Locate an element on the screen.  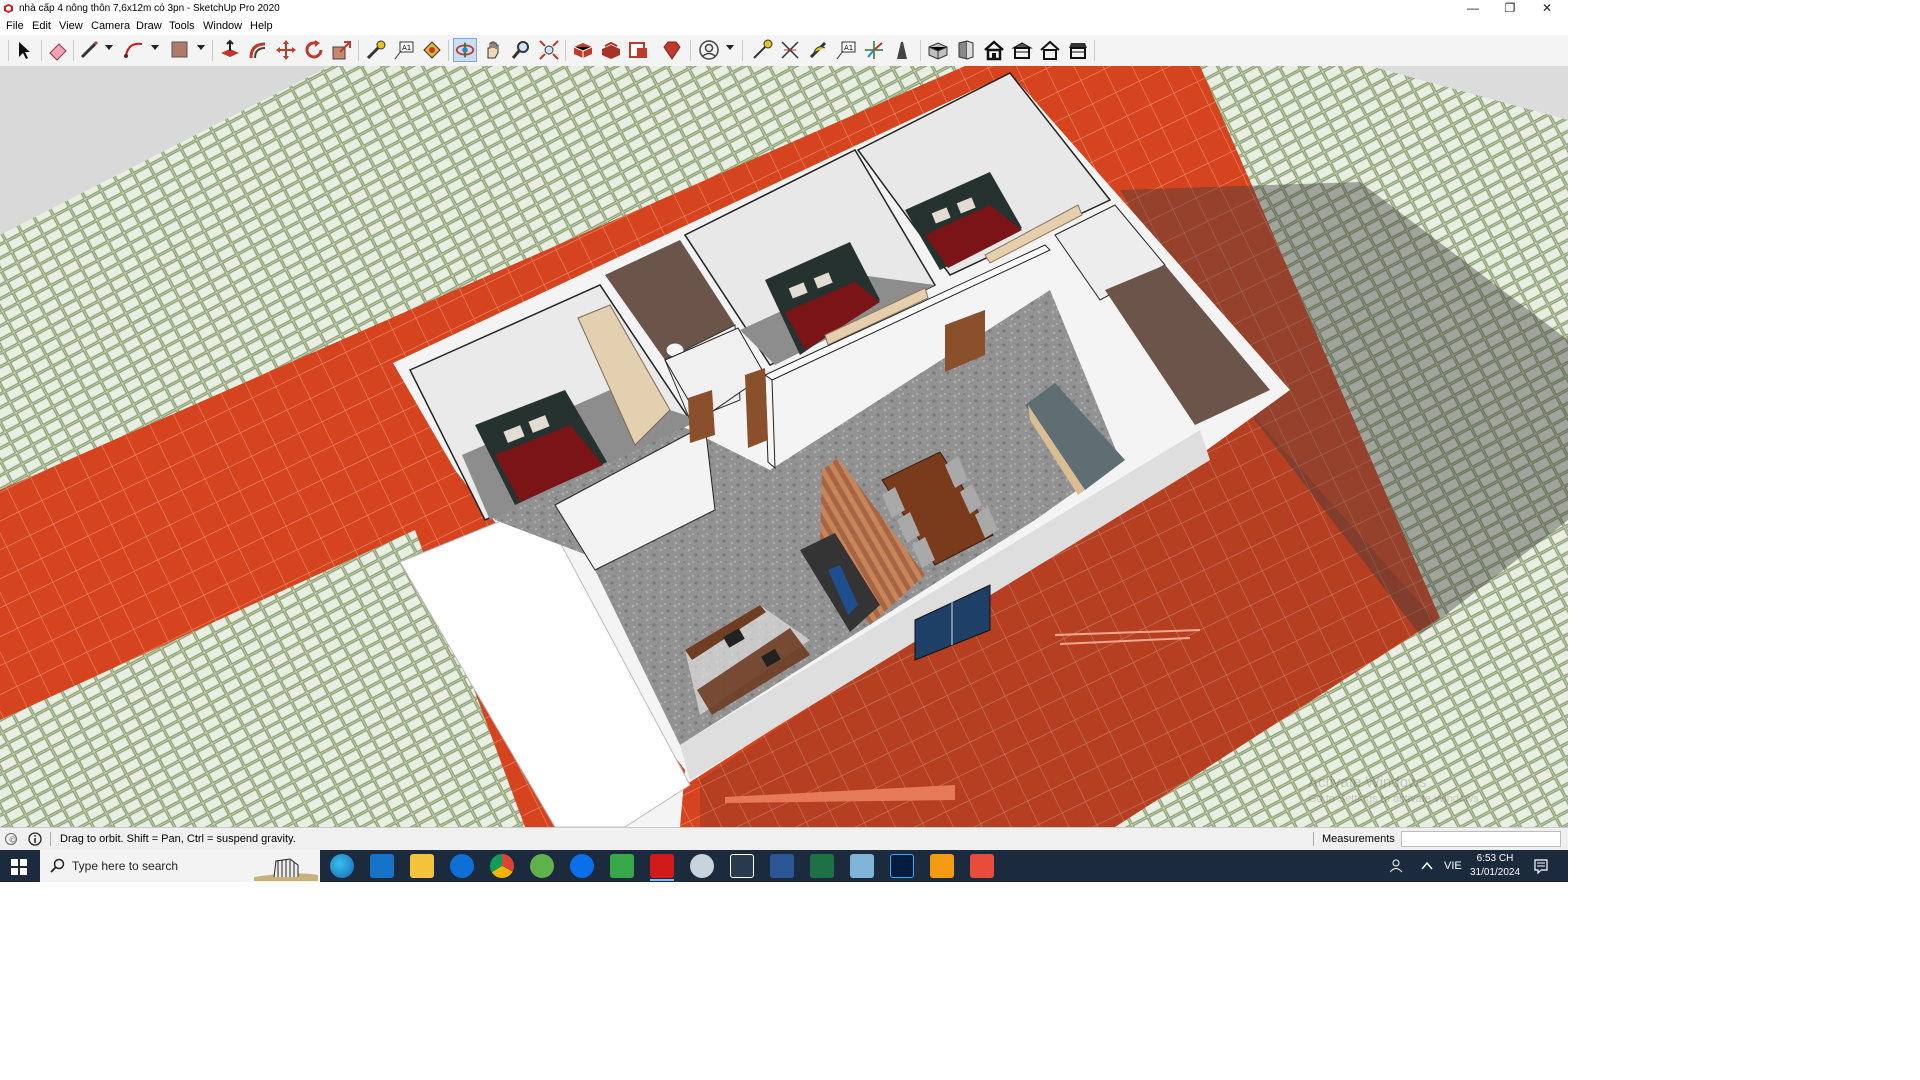
3d-text-icon: A1 is located at coordinates (846, 50).